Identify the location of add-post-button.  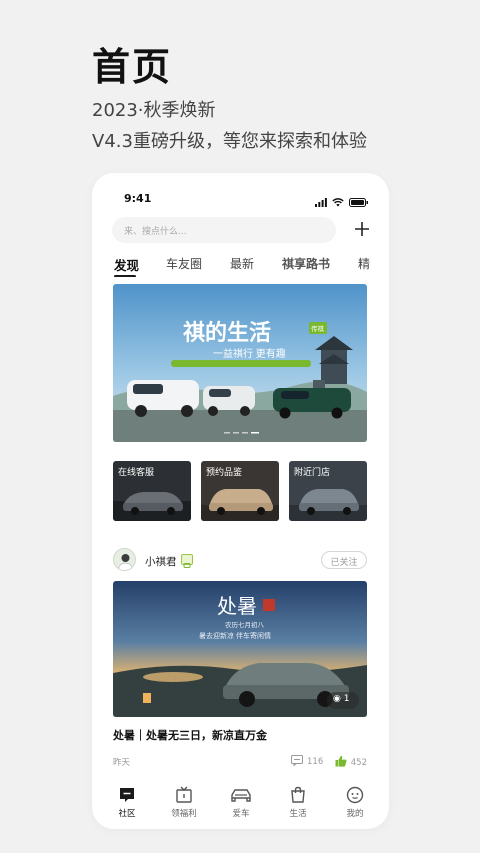
(362, 229).